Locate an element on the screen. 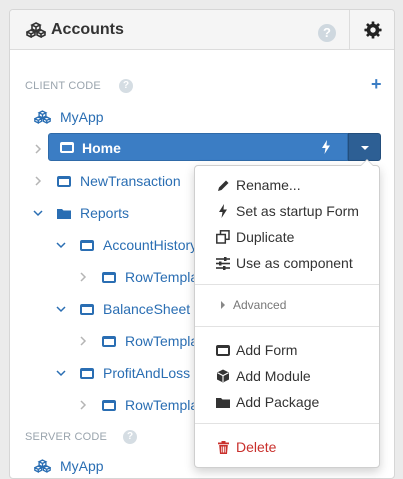  tree-item-label: BalanceSheet is located at coordinates (147, 309).